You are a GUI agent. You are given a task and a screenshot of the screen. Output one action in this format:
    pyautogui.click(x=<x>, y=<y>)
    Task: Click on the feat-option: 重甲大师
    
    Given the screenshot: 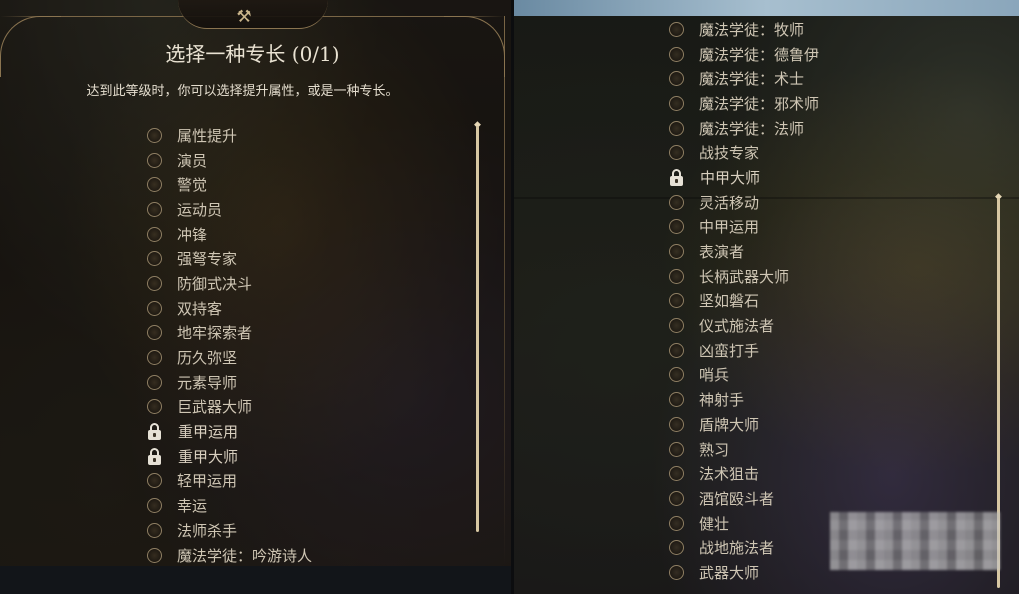 What is the action you would take?
    pyautogui.click(x=229, y=456)
    